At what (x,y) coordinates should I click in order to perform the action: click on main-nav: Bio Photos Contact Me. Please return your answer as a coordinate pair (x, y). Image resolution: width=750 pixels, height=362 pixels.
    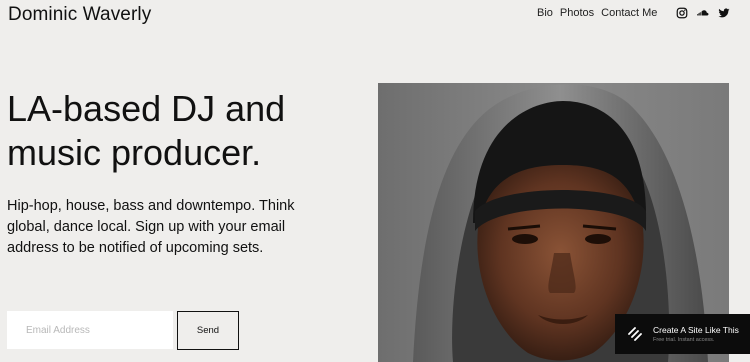
    Looking at the image, I should click on (597, 13).